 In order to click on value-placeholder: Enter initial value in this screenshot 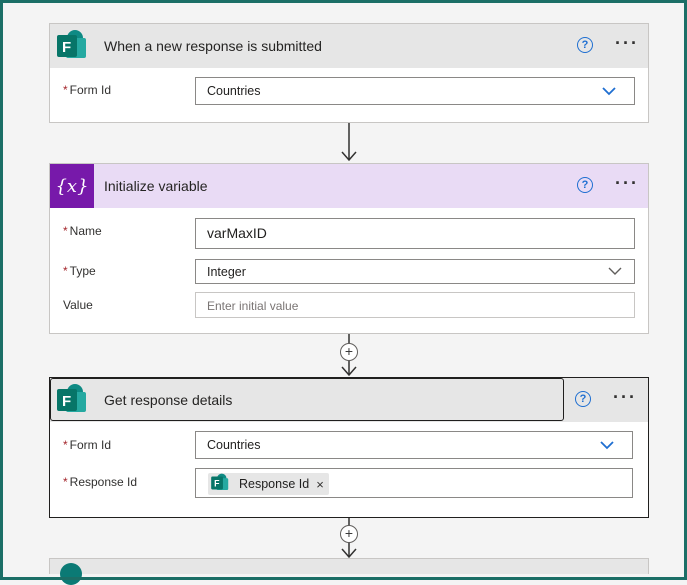, I will do `click(253, 306)`.